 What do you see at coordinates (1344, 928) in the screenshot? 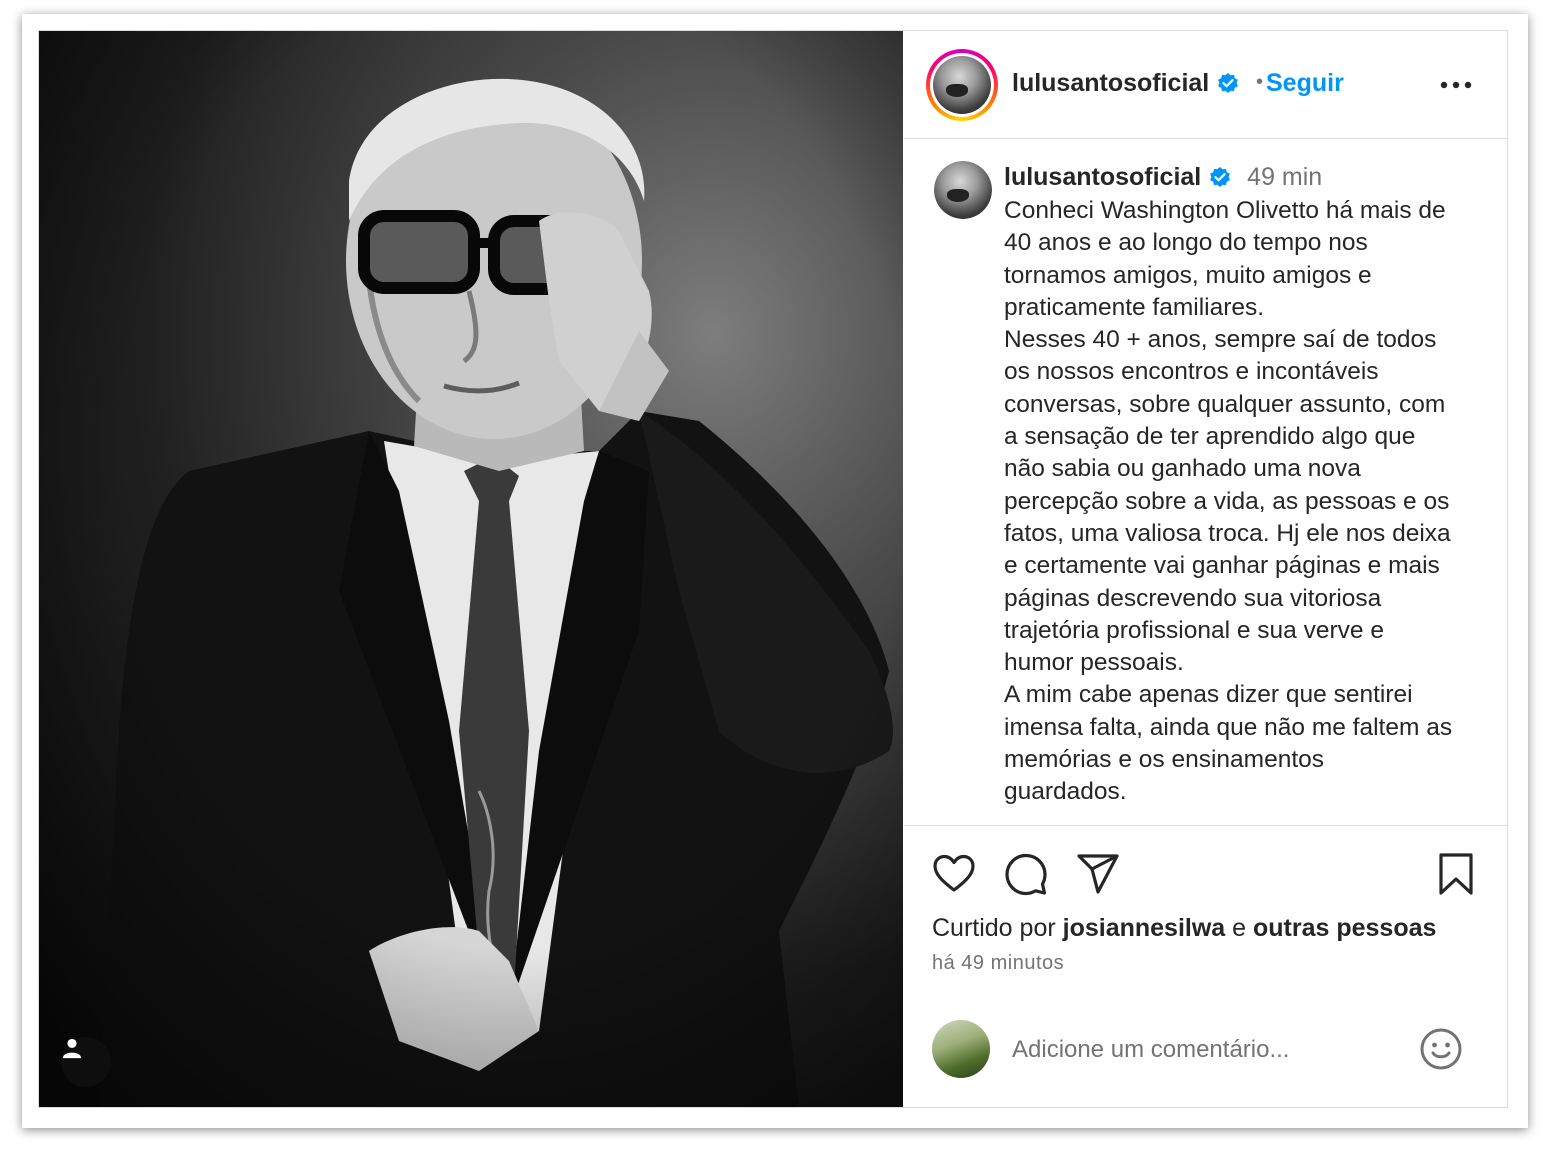
I see `likes-others-link: outras pessoas` at bounding box center [1344, 928].